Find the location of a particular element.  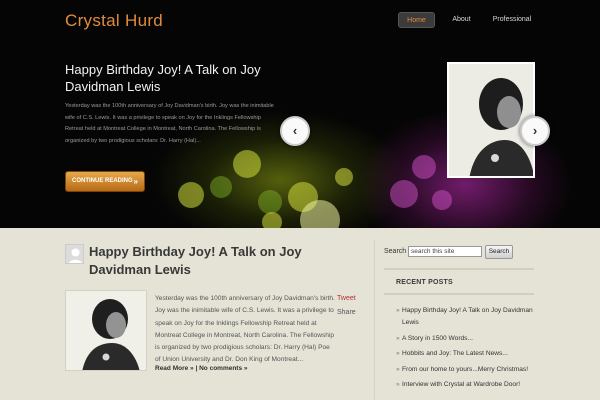

user-icon is located at coordinates (74, 254).